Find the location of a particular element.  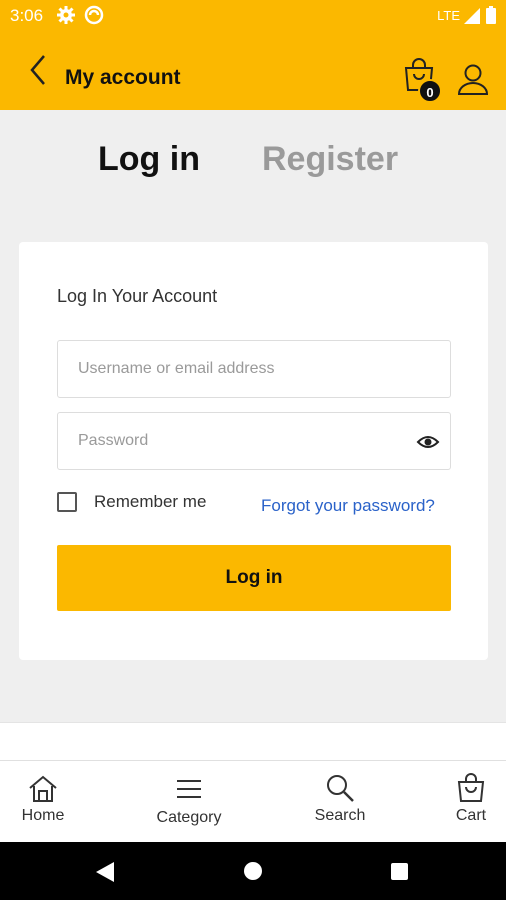

system-back-button is located at coordinates (105, 874).